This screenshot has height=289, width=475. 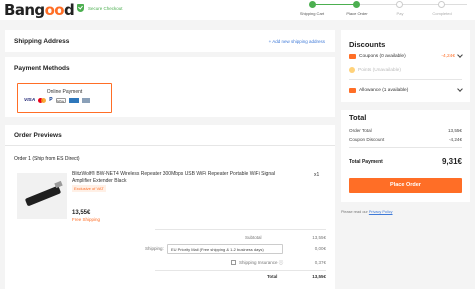 What do you see at coordinates (86, 219) in the screenshot?
I see `free-shipping-label: Free Shipping` at bounding box center [86, 219].